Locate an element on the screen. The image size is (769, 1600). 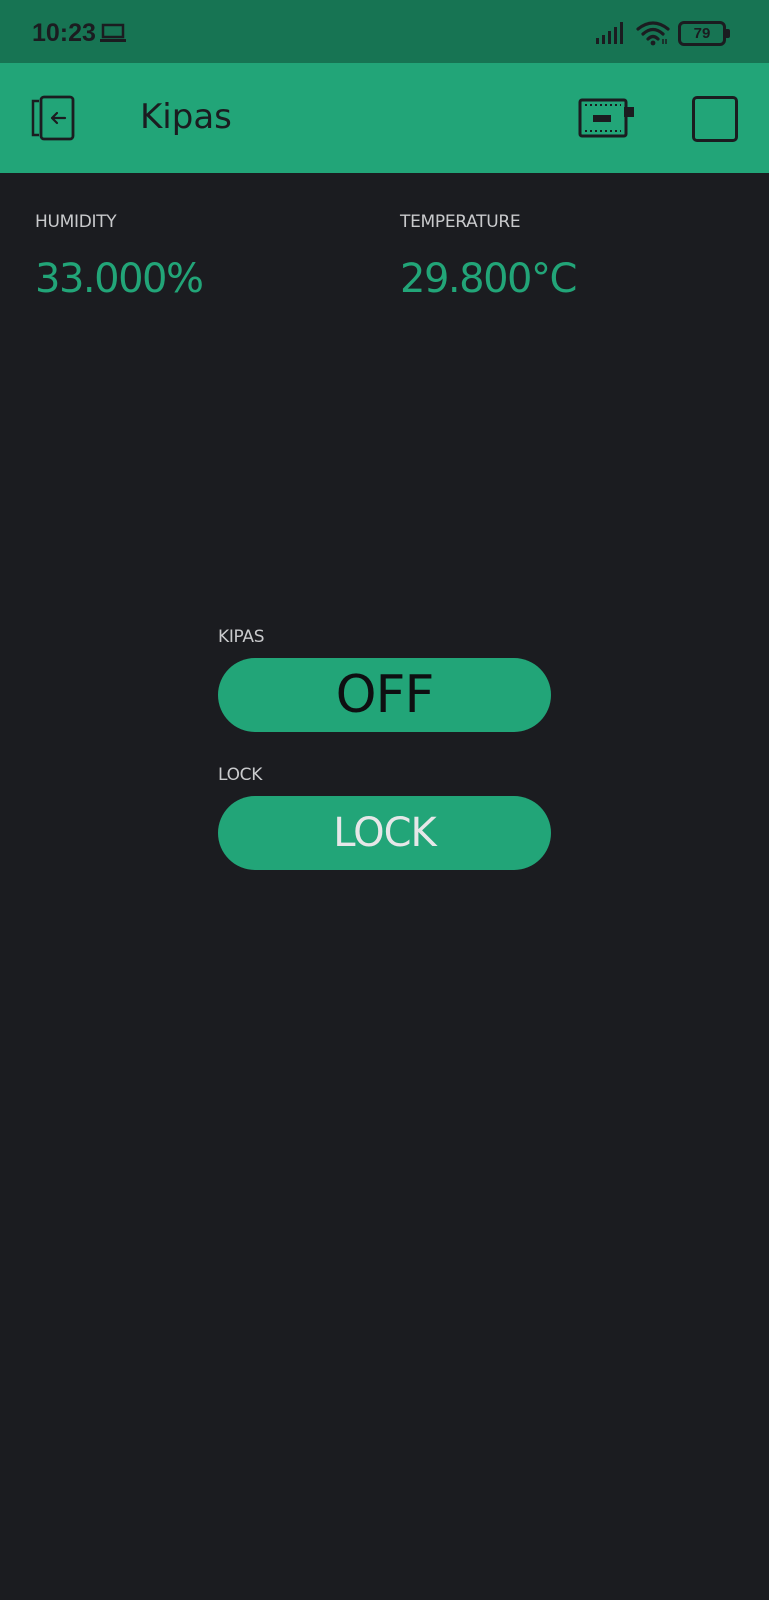
battery-level: 79 is located at coordinates (702, 33).